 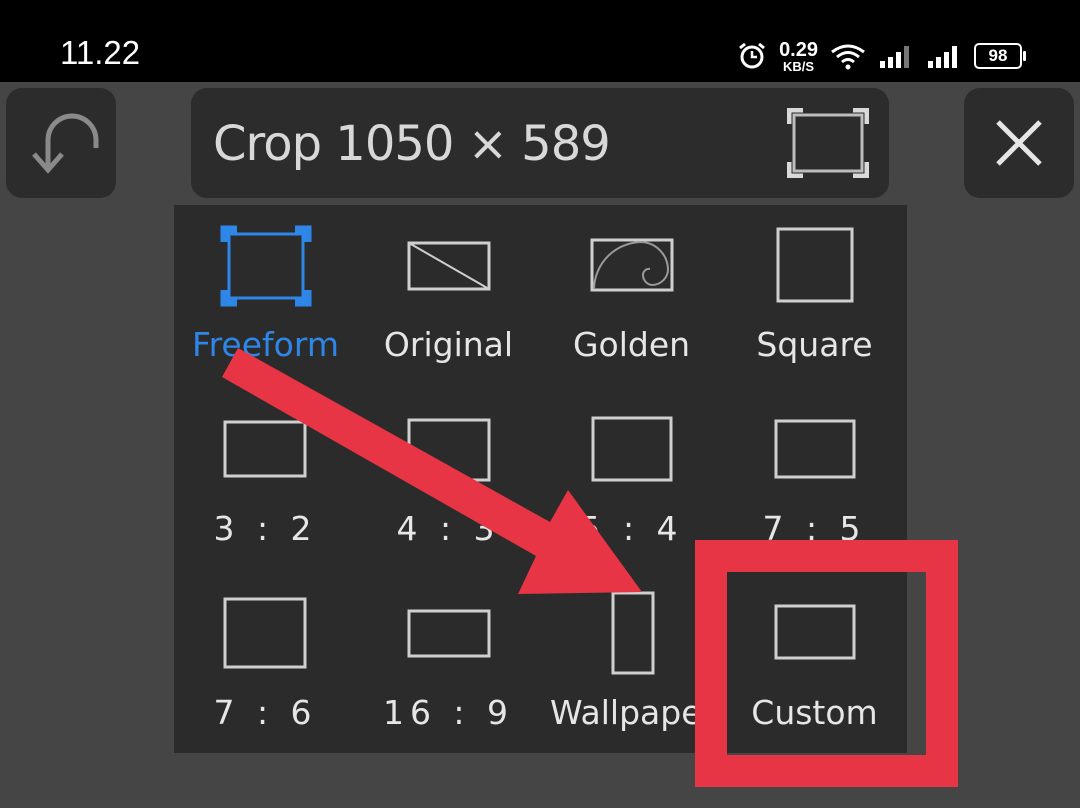 What do you see at coordinates (814, 665) in the screenshot?
I see `crop-option-custom: Custom` at bounding box center [814, 665].